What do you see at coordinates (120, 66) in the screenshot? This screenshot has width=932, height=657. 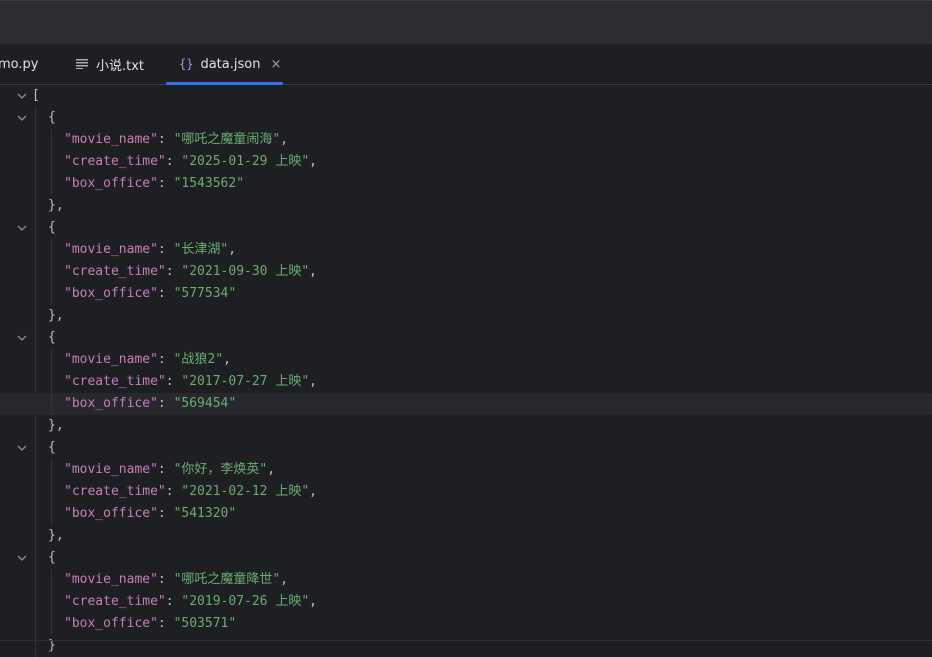 I see `tab-label: 小说.txt` at bounding box center [120, 66].